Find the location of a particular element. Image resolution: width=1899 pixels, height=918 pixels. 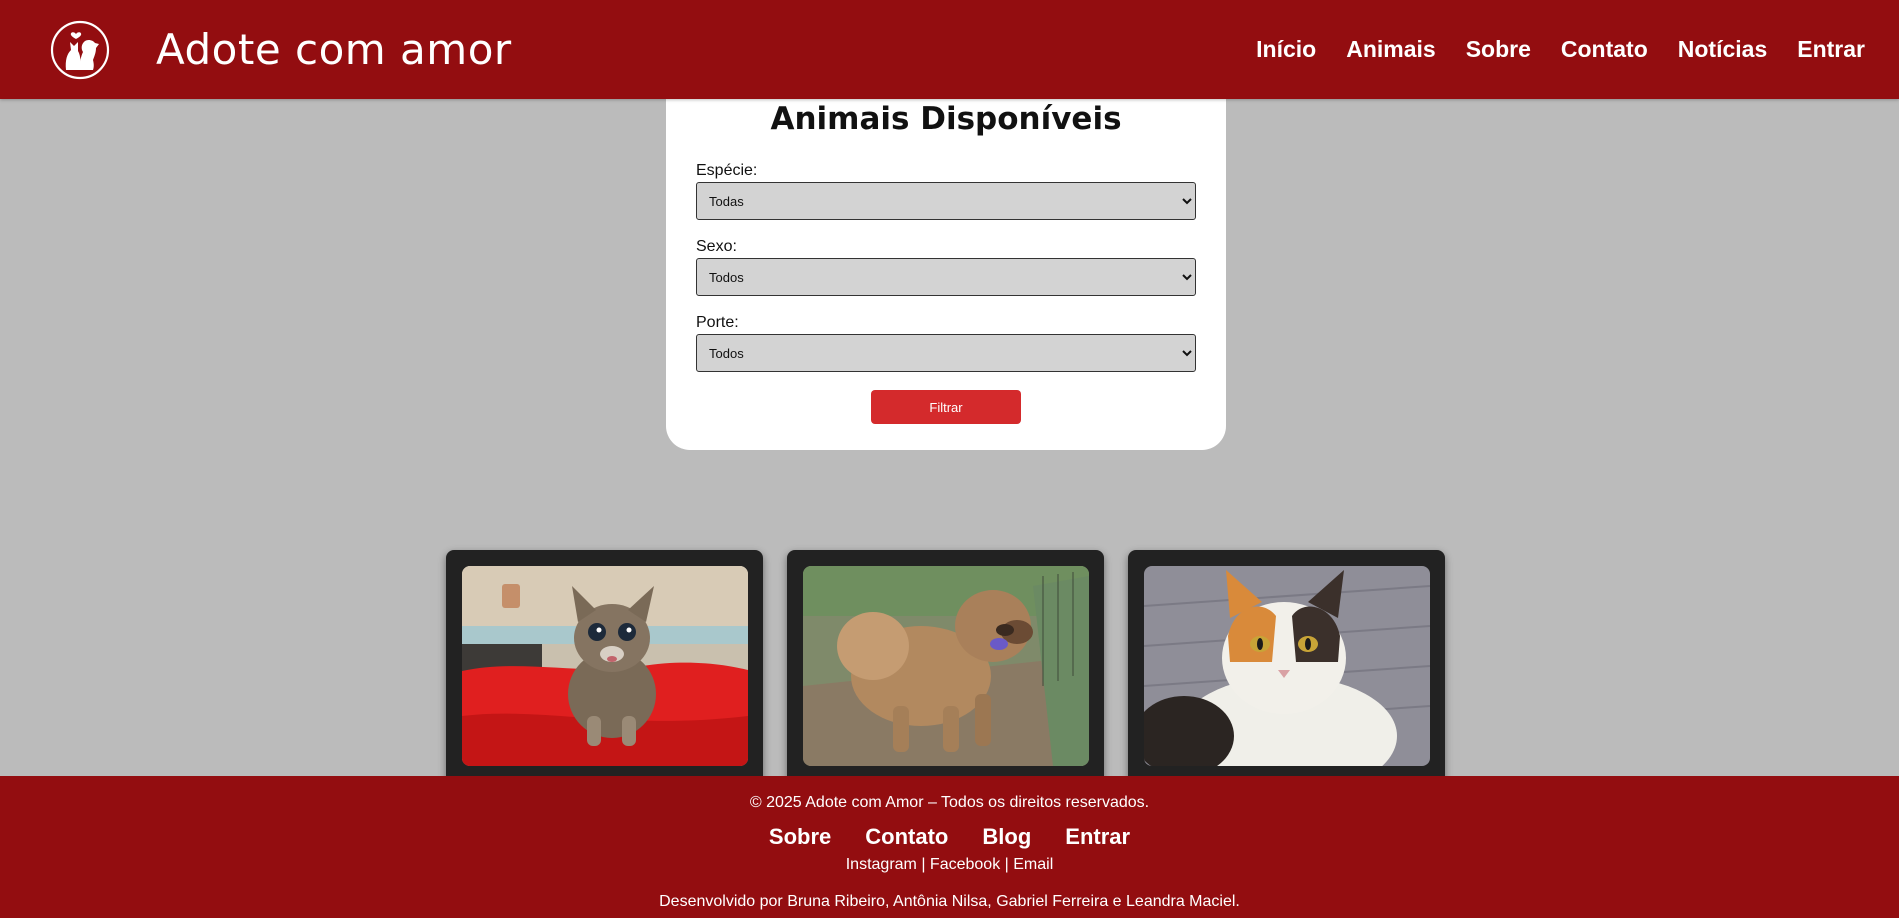

sex-label: Sexo: is located at coordinates (716, 246).